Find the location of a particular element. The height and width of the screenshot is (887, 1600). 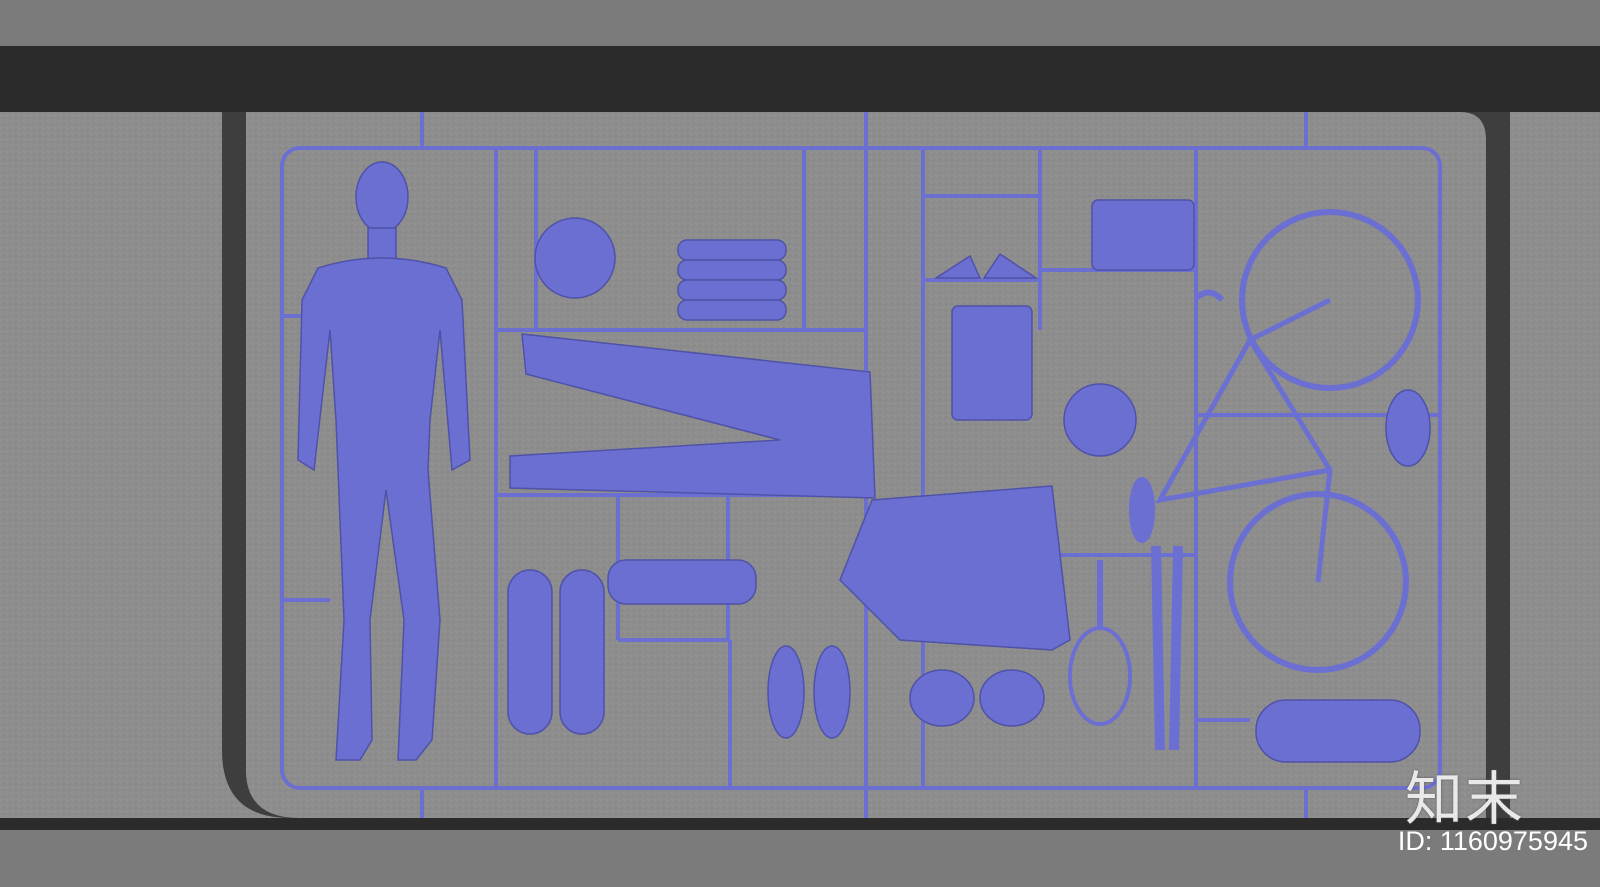

bottom-bar is located at coordinates (800, 824).